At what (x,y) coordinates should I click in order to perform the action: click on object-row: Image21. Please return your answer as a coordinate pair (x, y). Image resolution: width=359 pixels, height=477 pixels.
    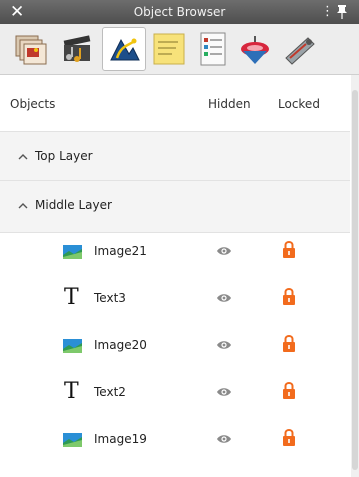
    Looking at the image, I should click on (175, 252).